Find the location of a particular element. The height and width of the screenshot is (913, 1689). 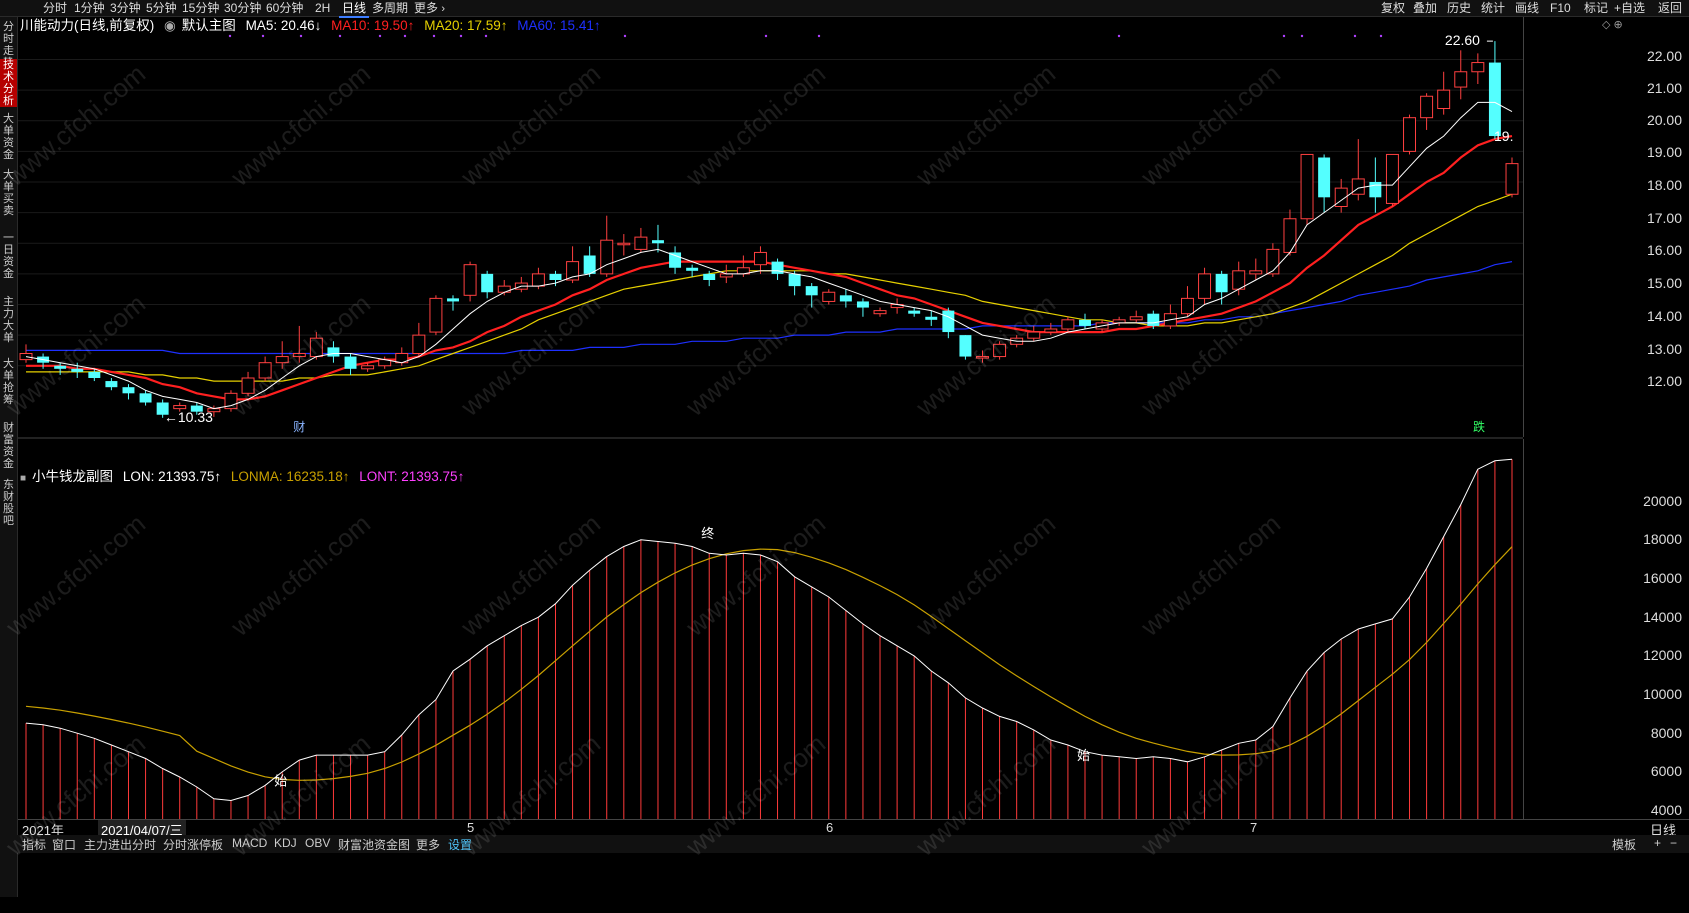

vtab-zhuli-dadan: 主力大单 is located at coordinates (8, 320).